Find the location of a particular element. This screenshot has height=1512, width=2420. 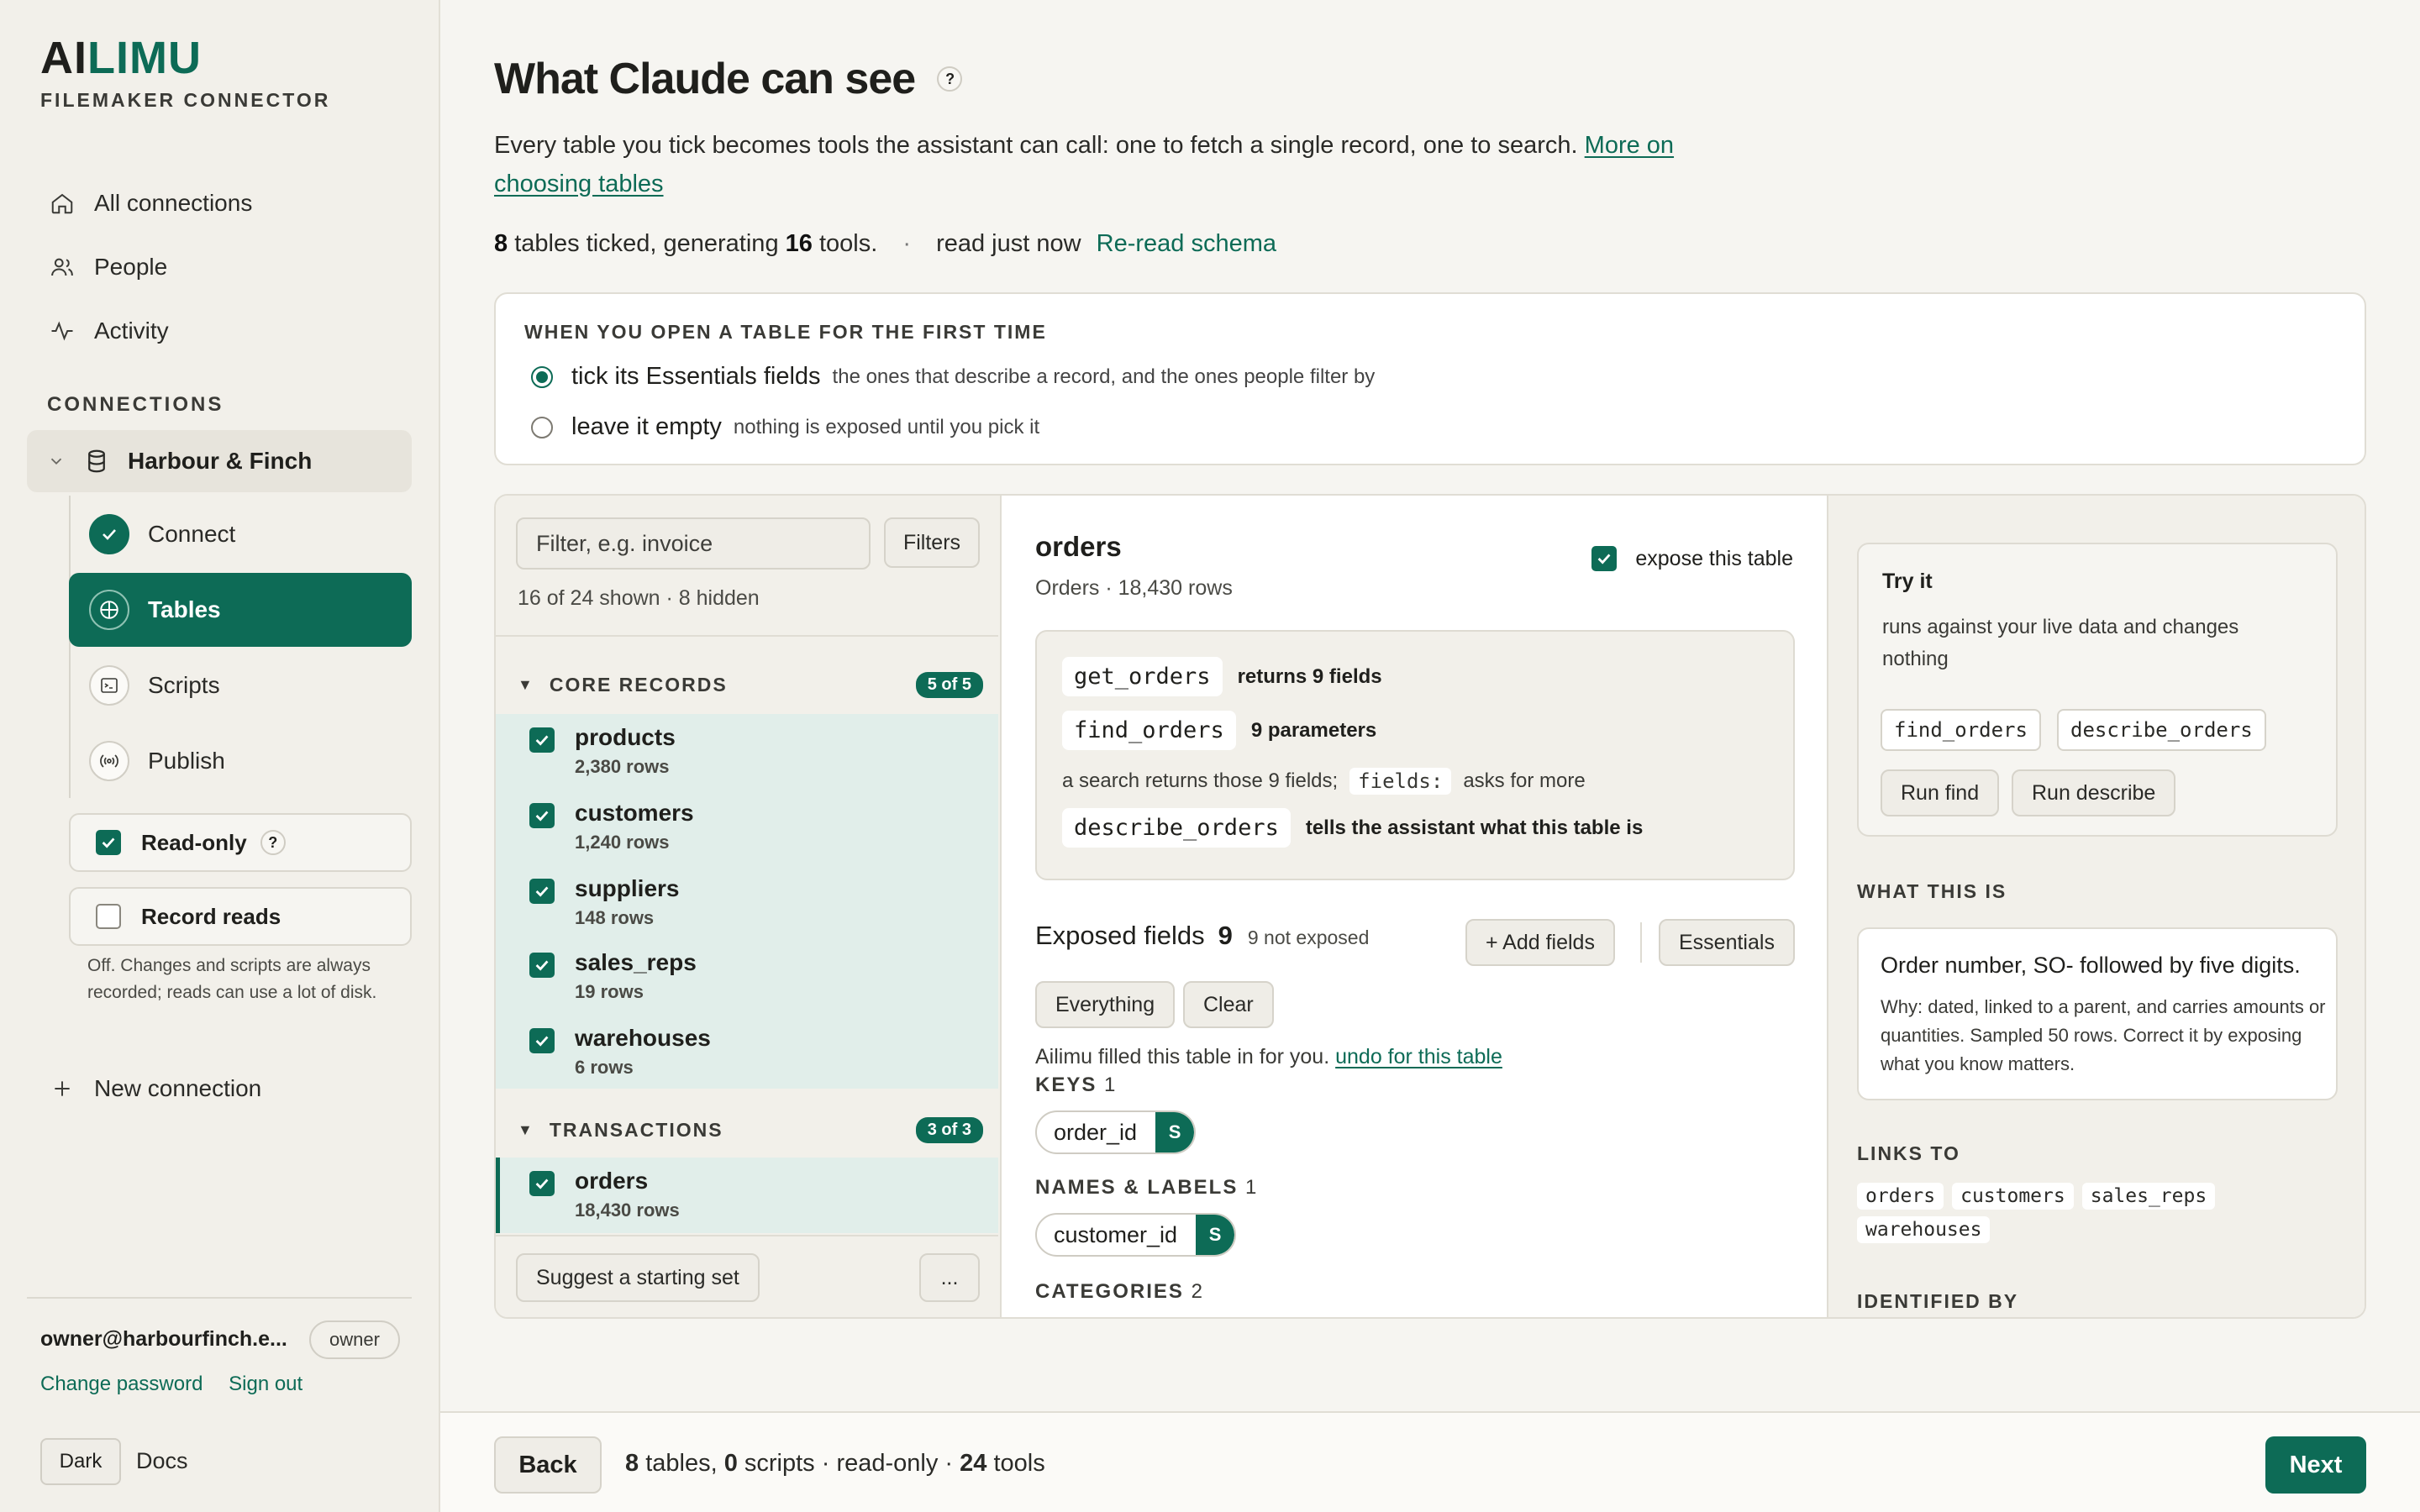

readonly-toggle: Read-only ? is located at coordinates (240, 842).